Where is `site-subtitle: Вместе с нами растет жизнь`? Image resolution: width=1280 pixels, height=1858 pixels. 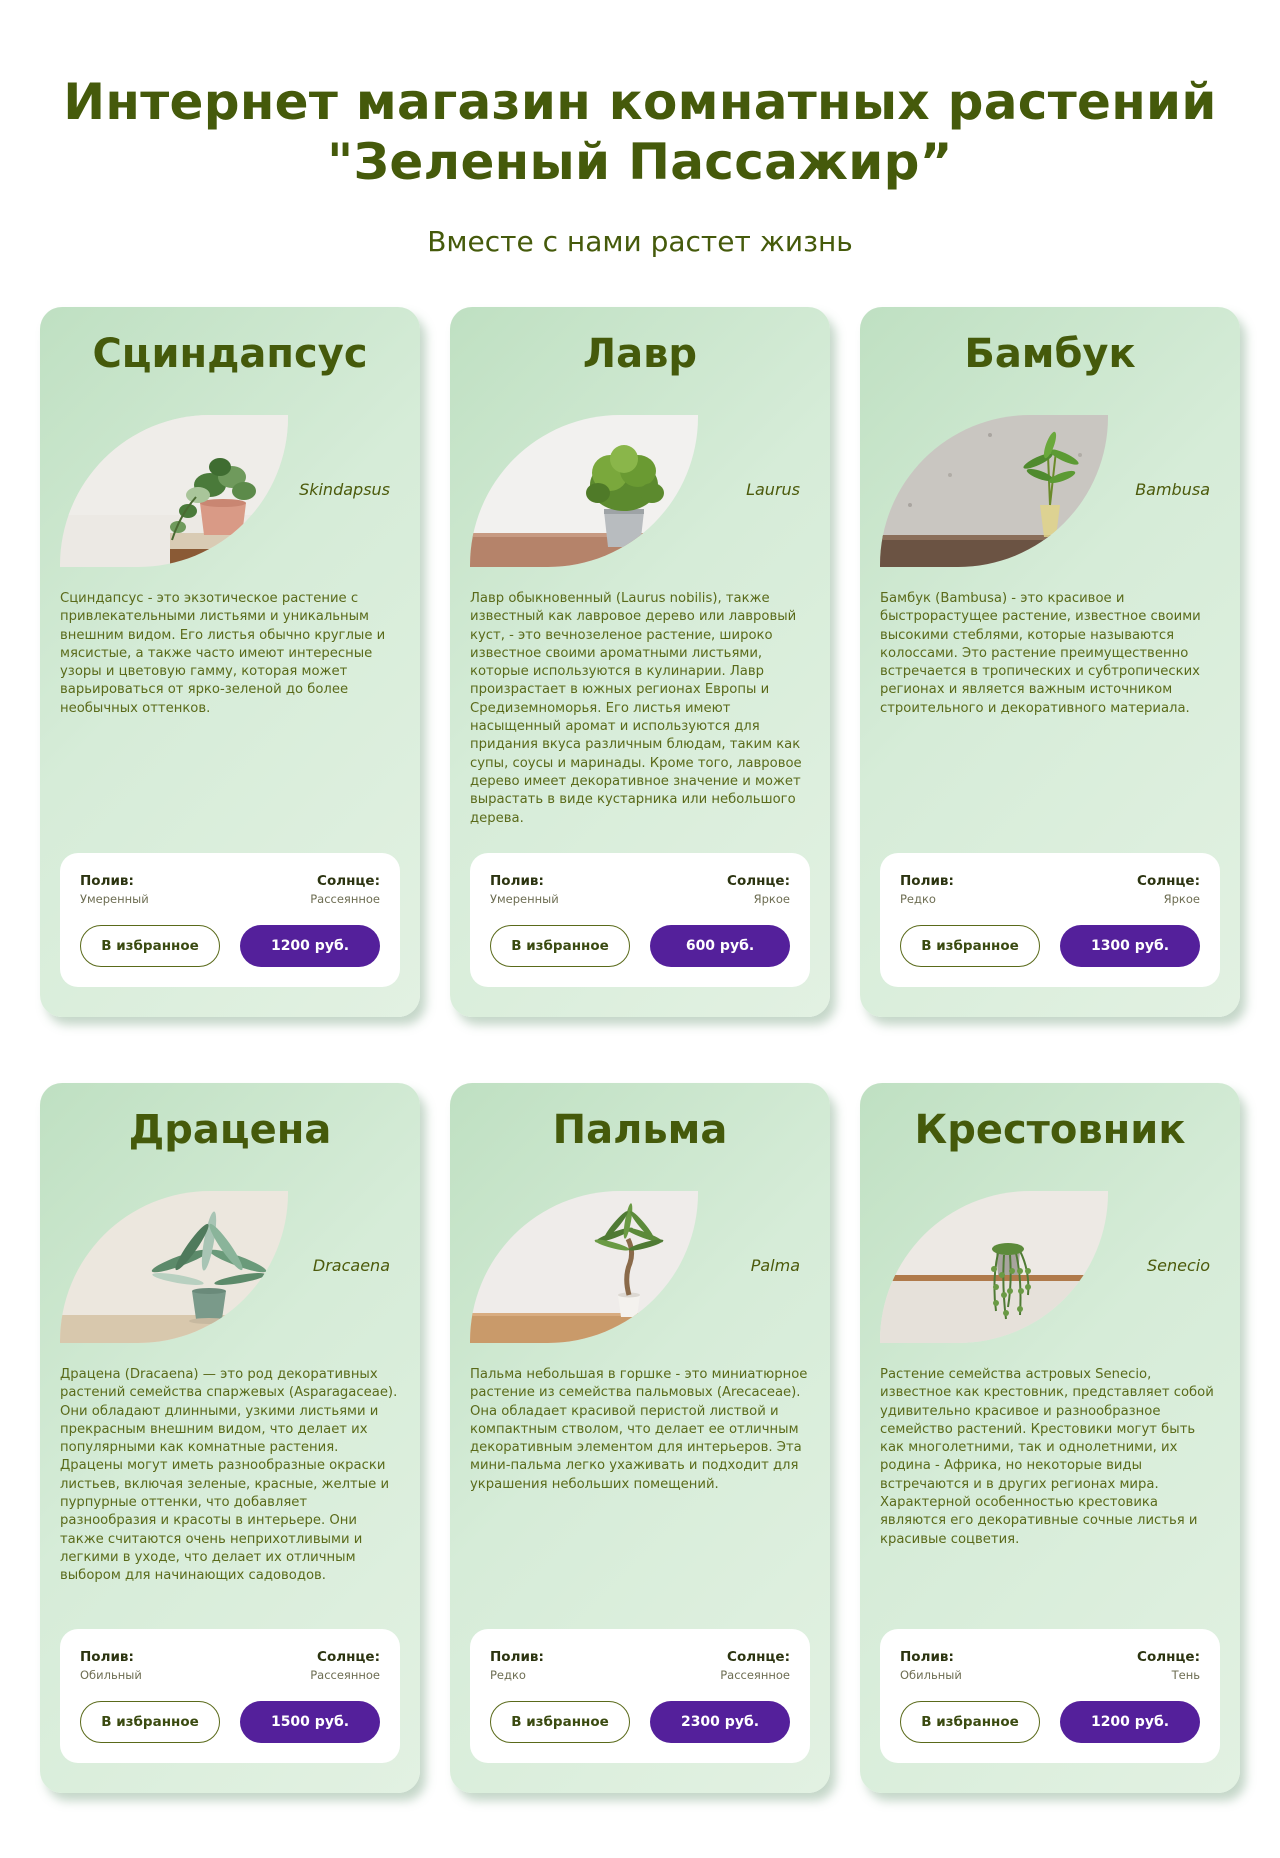
site-subtitle: Вместе с нами растет жизнь is located at coordinates (640, 241).